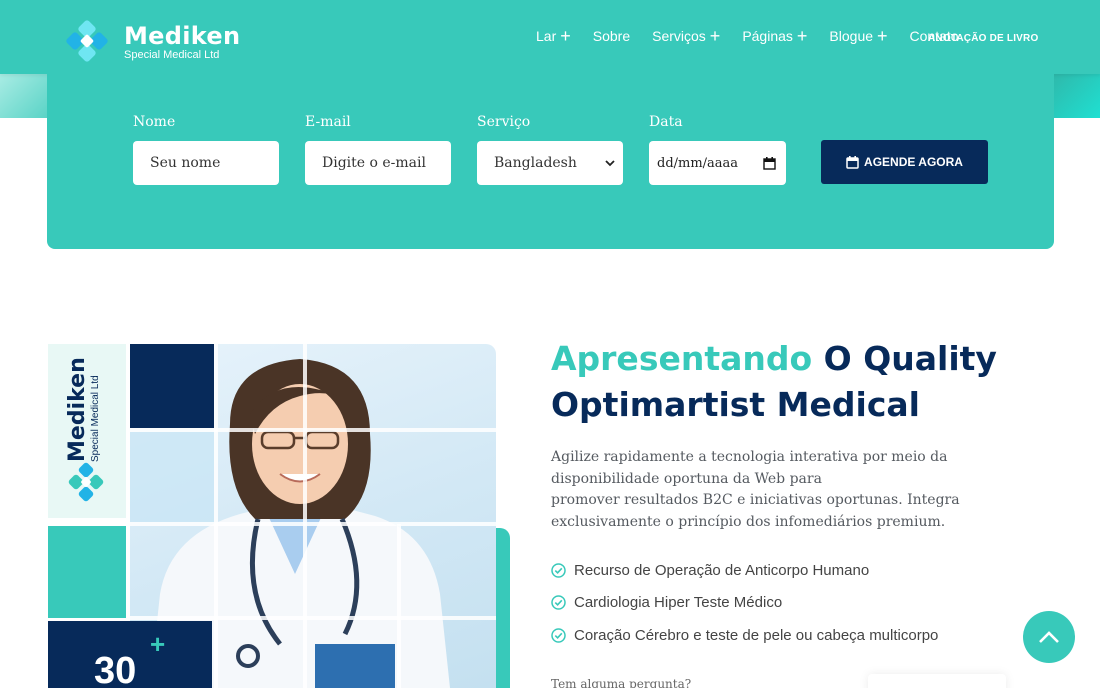 Image resolution: width=1100 pixels, height=688 pixels. I want to click on name-label: Nome, so click(154, 122).